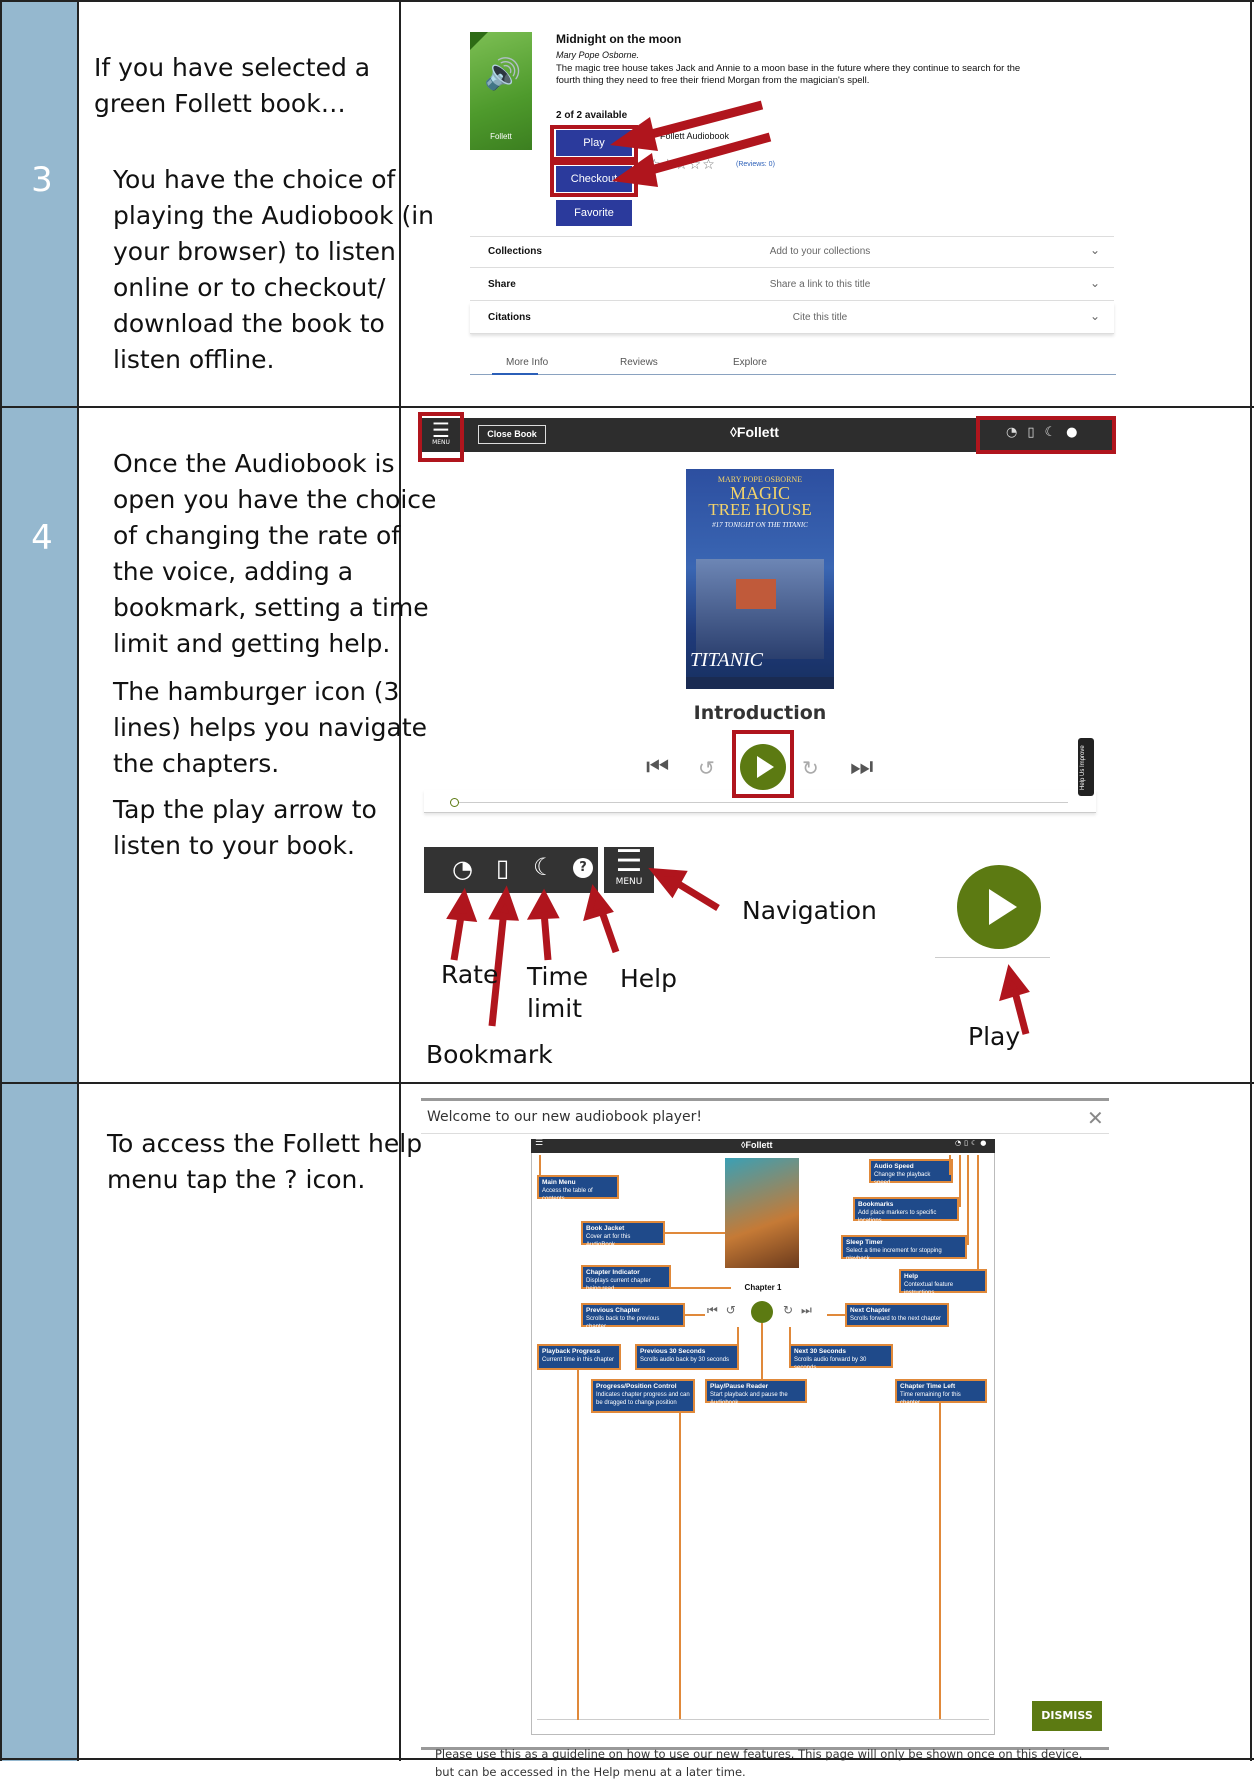 The width and height of the screenshot is (1254, 1781). What do you see at coordinates (515, 374) in the screenshot?
I see `active-tab-indicator` at bounding box center [515, 374].